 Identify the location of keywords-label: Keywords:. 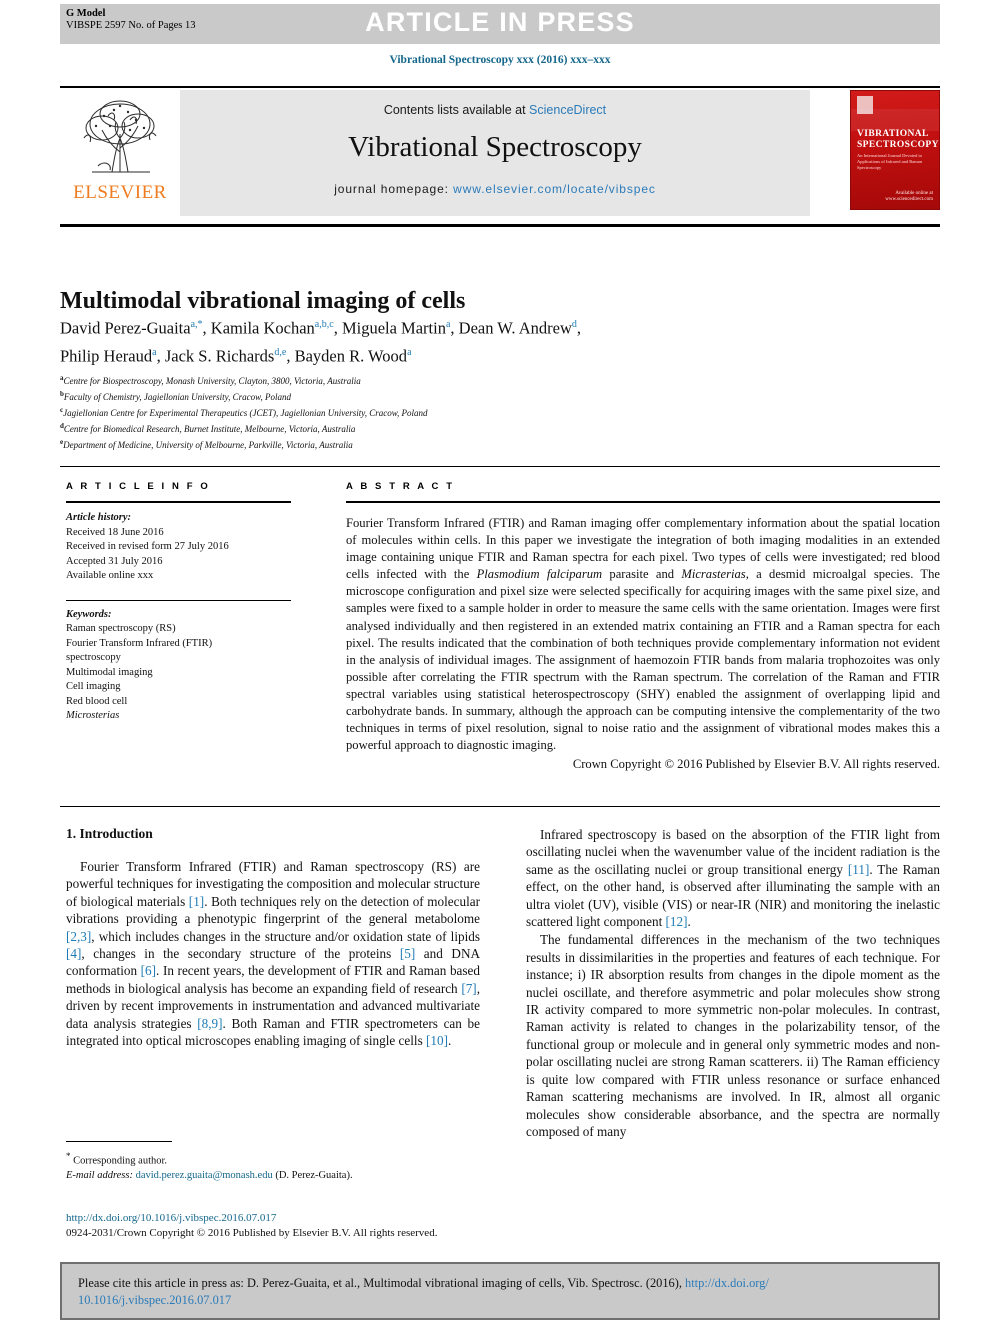
(89, 614).